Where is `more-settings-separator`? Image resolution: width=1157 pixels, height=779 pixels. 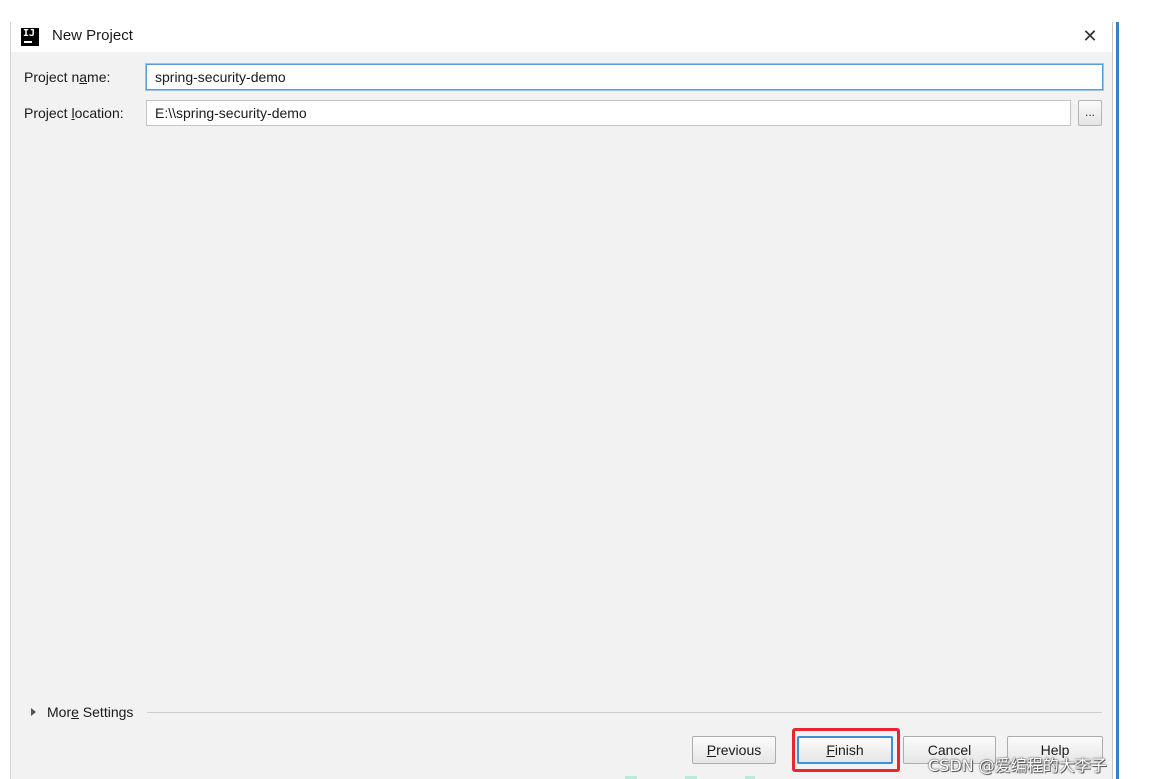 more-settings-separator is located at coordinates (624, 712).